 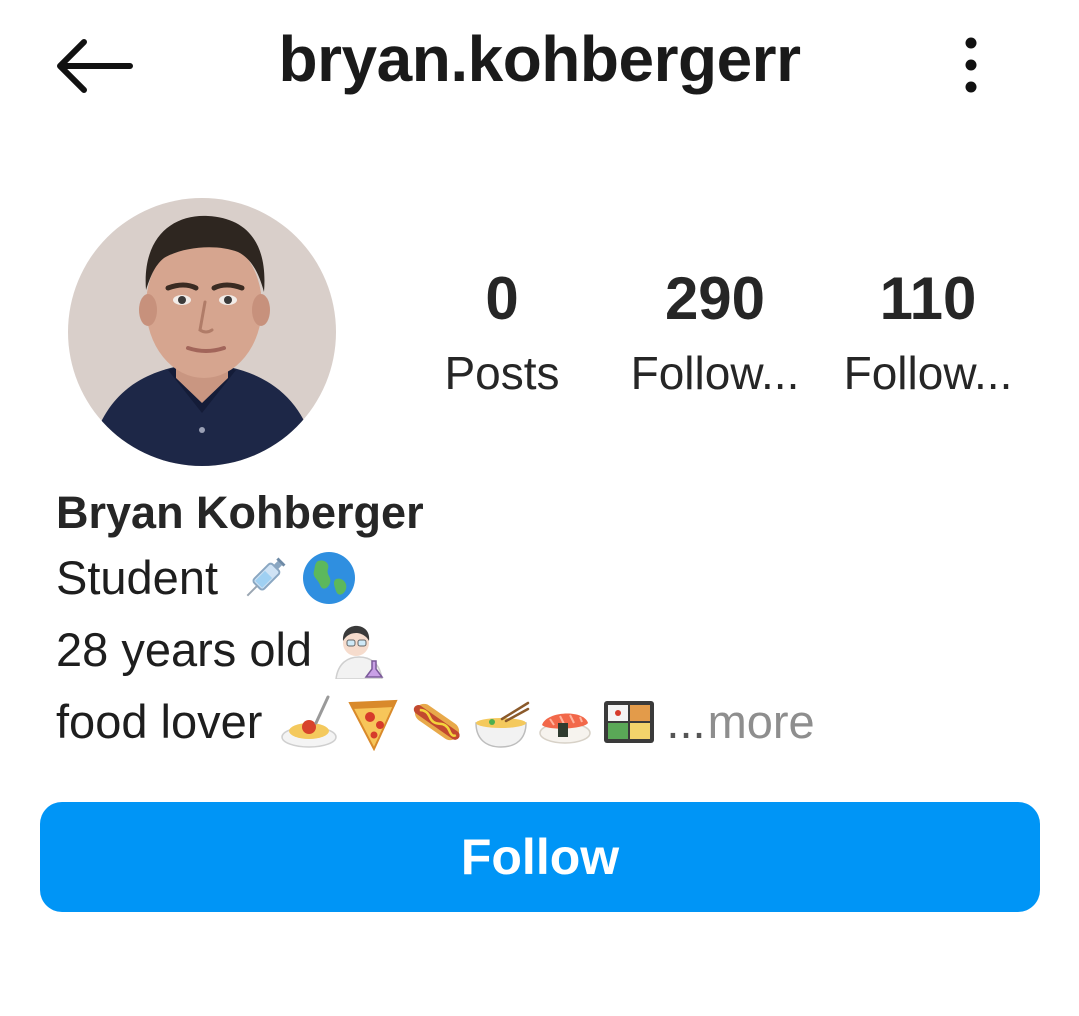 What do you see at coordinates (309, 722) in the screenshot?
I see `spaghetti-emoji` at bounding box center [309, 722].